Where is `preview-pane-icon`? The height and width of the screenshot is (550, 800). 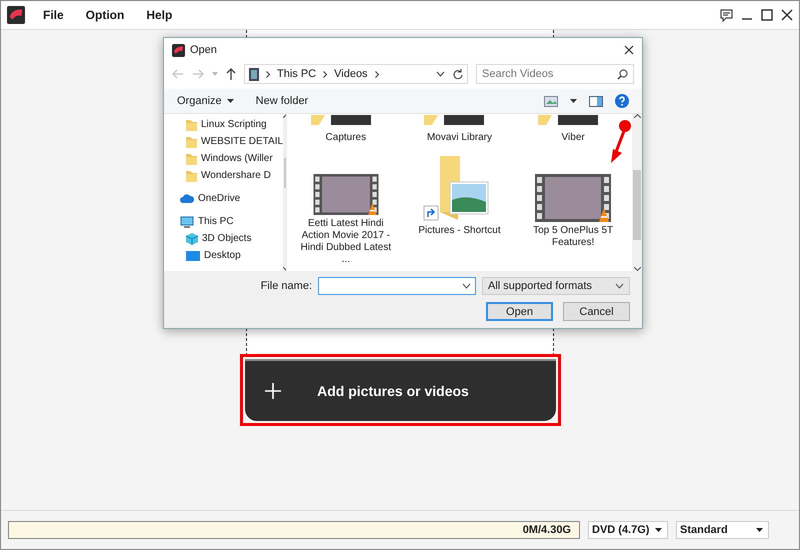
preview-pane-icon is located at coordinates (596, 101).